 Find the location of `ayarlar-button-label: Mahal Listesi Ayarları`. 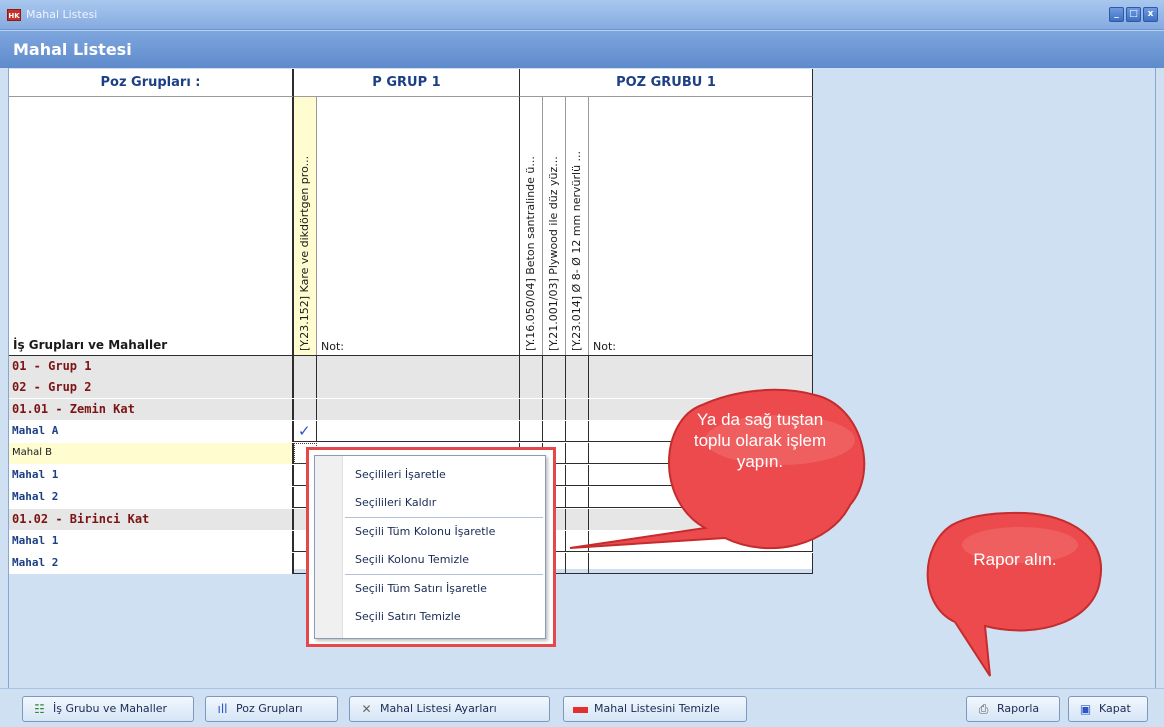

ayarlar-button-label: Mahal Listesi Ayarları is located at coordinates (438, 708).